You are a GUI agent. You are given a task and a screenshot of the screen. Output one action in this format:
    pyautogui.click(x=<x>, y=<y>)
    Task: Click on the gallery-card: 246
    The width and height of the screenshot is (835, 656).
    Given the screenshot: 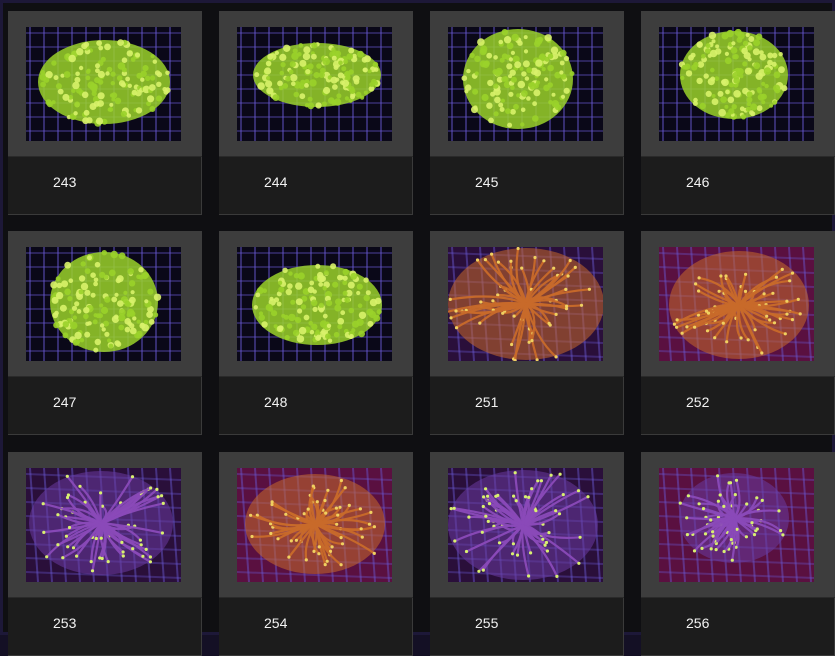 What is the action you would take?
    pyautogui.click(x=738, y=113)
    